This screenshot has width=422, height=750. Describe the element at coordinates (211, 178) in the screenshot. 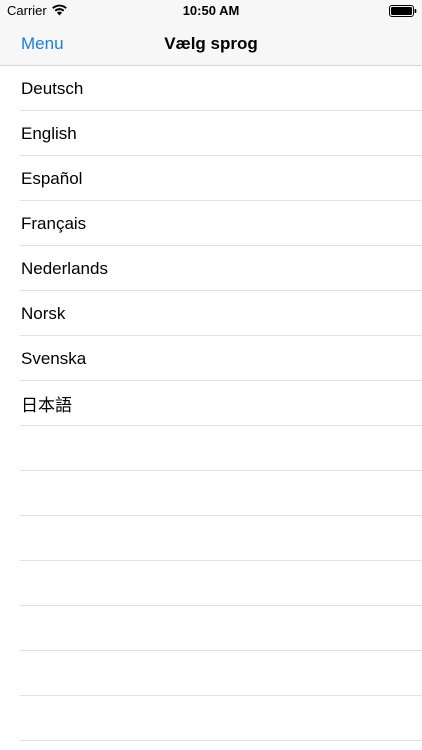

I see `language-option: Español` at that location.